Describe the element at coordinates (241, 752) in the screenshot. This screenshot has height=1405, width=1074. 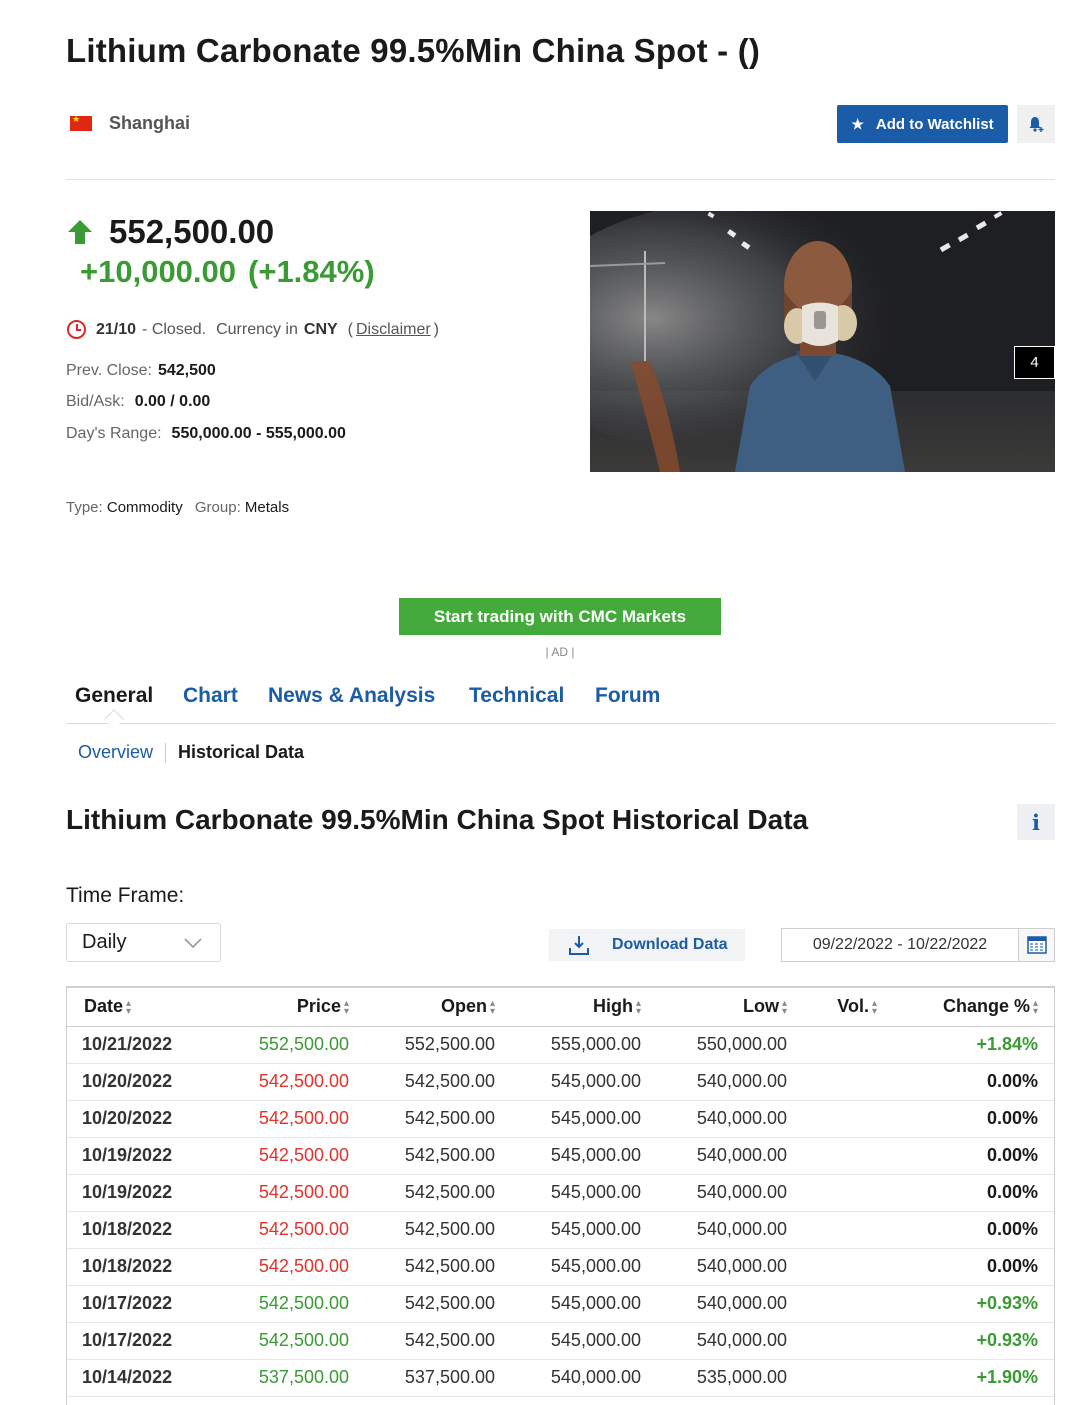
I see `subtab-historical-data: Historical Data` at that location.